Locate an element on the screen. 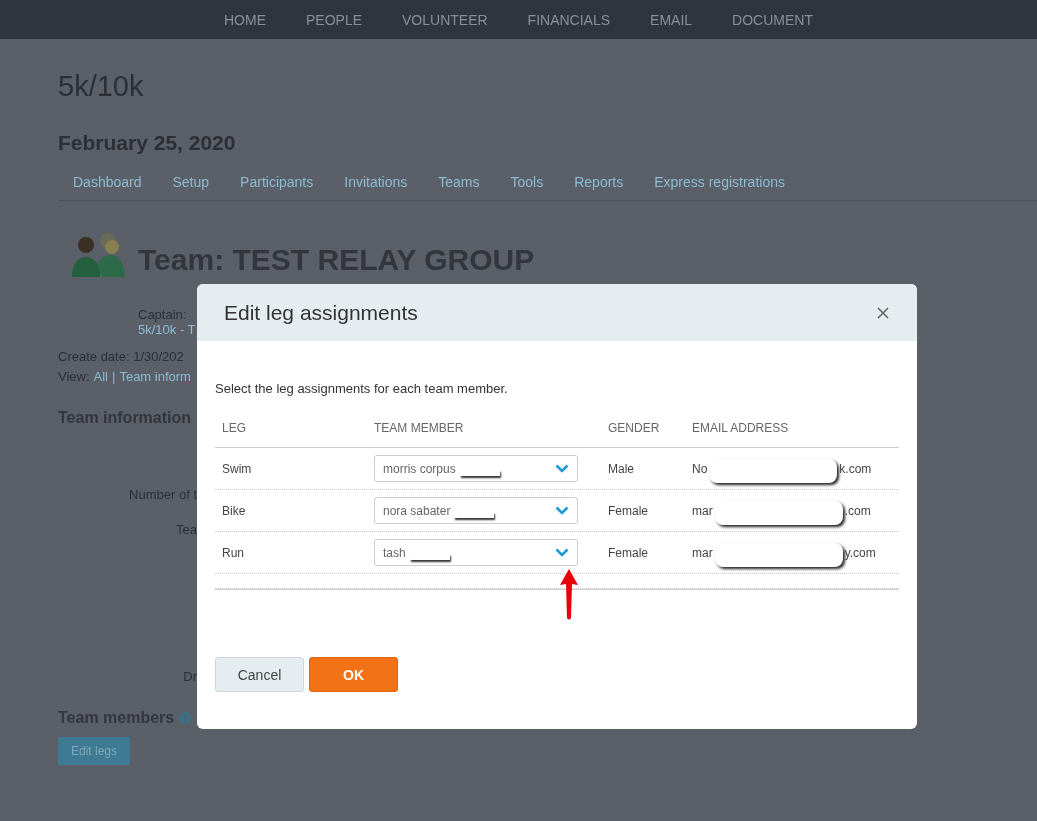 This screenshot has width=1037, height=821. gender: Male is located at coordinates (621, 468).